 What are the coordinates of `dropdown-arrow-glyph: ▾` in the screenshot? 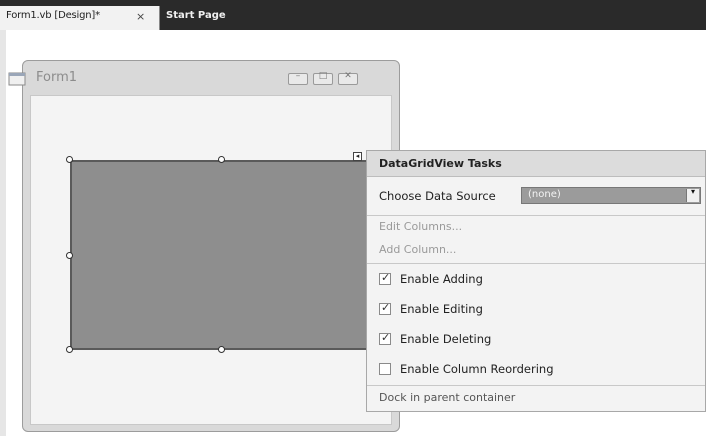 It's located at (692, 191).